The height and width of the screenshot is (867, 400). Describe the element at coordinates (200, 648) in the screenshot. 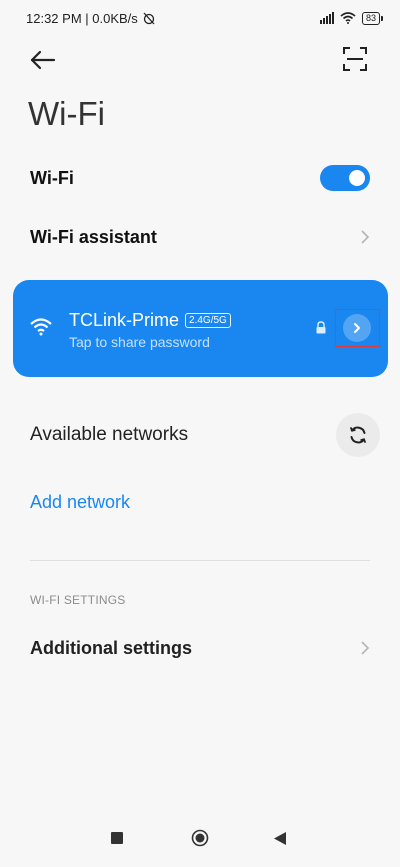

I see `additional-settings-row: Additional settings` at that location.